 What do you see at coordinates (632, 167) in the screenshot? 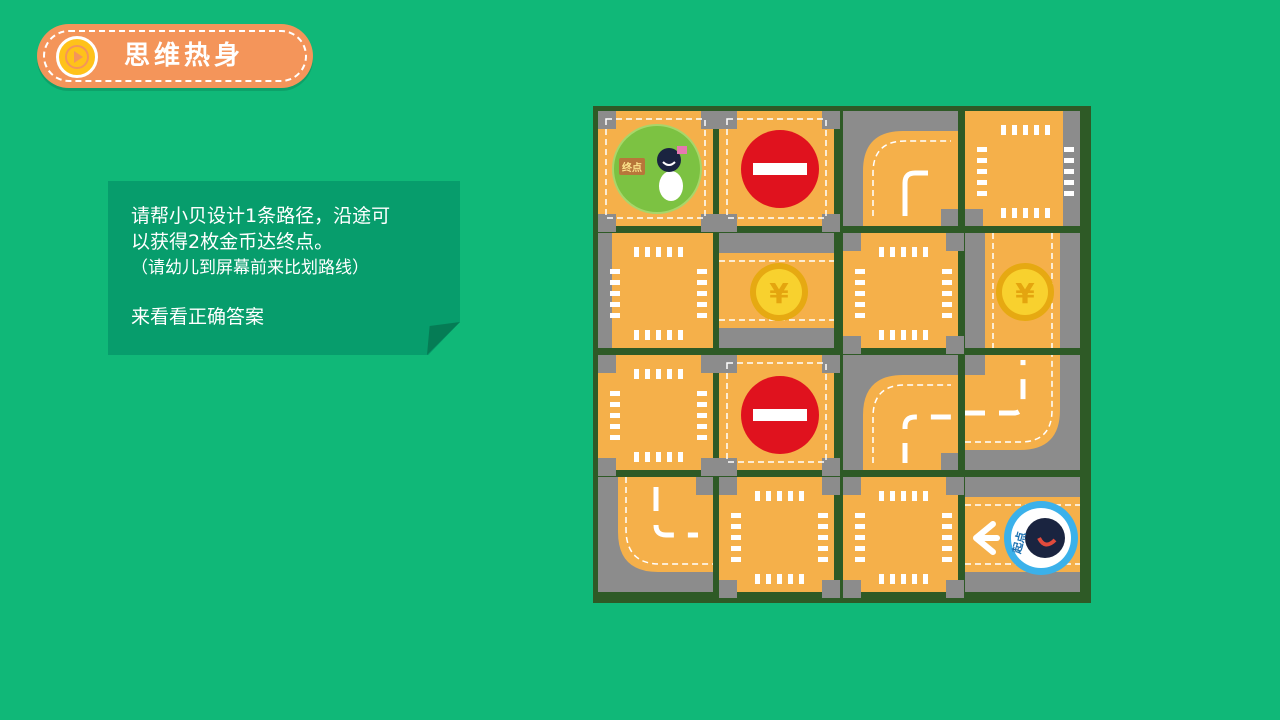
I see `svg-text: 终点` at bounding box center [632, 167].